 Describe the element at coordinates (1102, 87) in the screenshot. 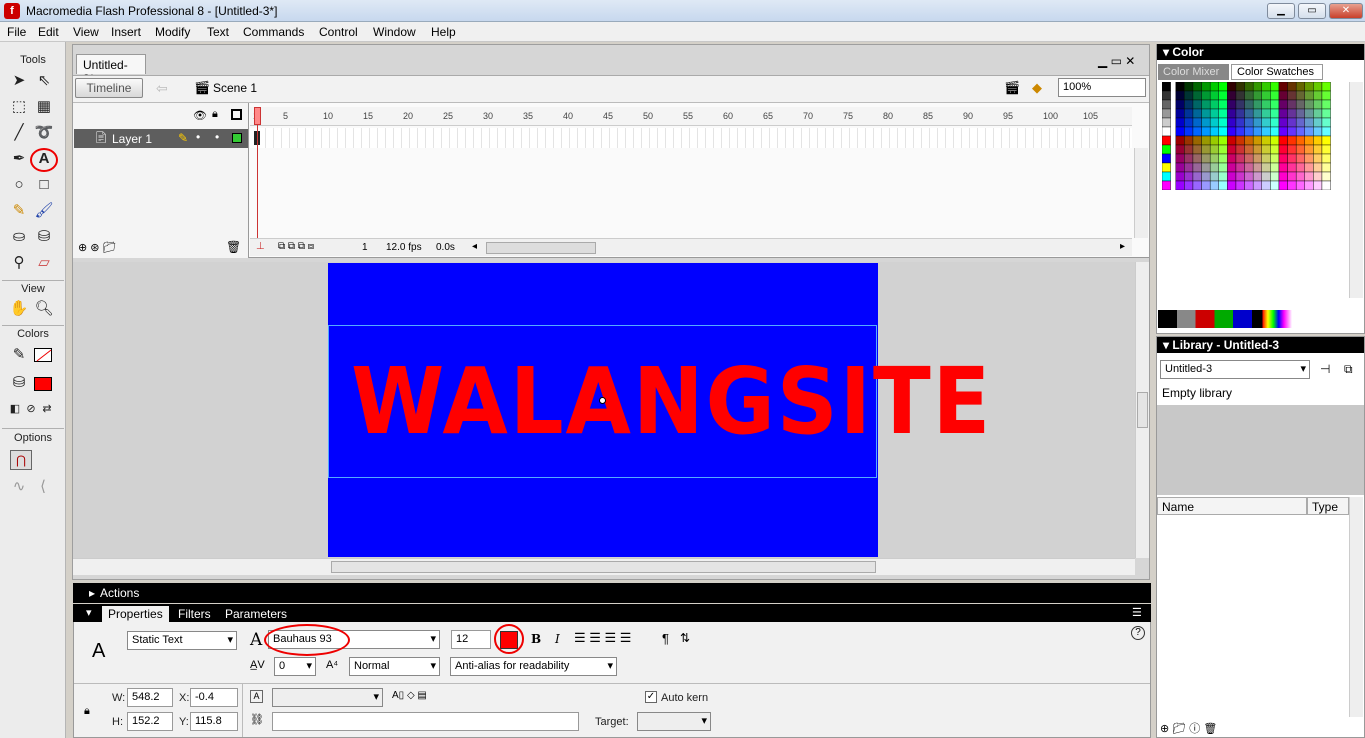

I see `zoom-select: 100%` at that location.